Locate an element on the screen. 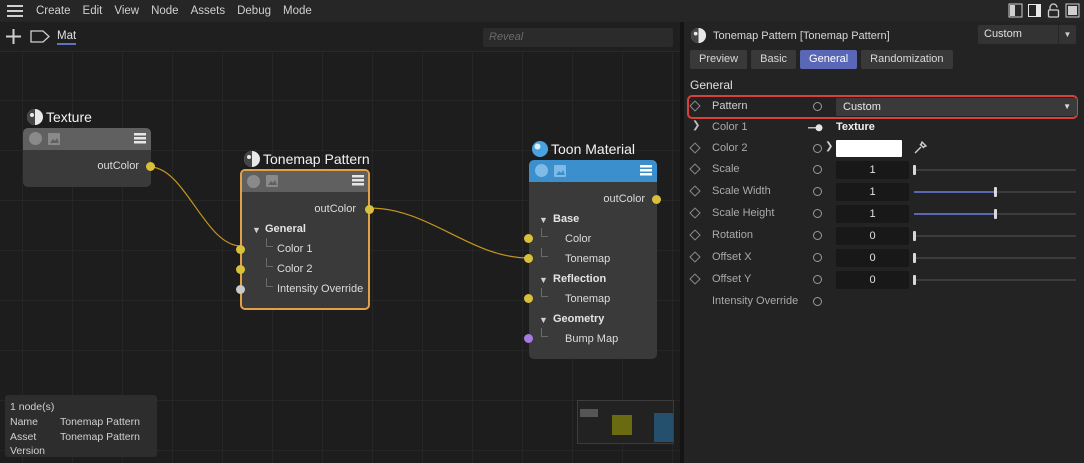 This screenshot has height=463, width=1084. minimap is located at coordinates (625, 422).